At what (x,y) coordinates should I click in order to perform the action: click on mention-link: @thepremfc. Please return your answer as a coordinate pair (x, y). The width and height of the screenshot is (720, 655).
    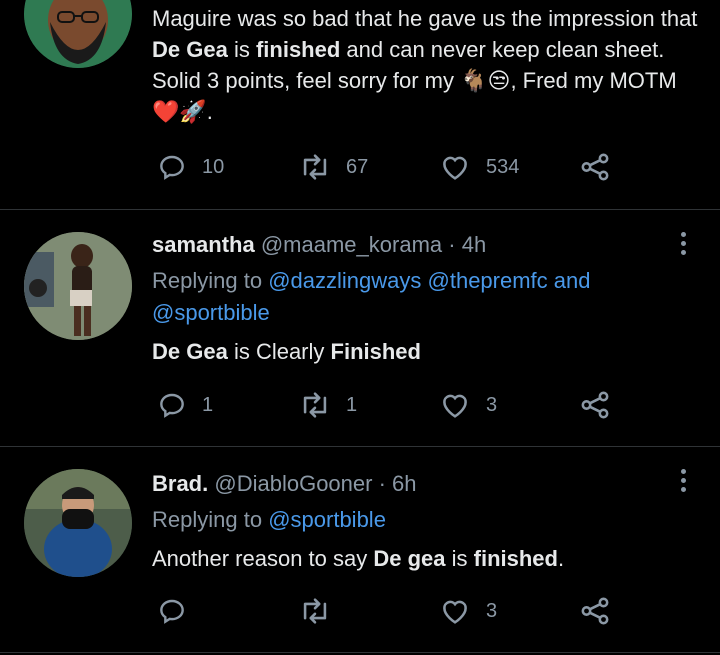
    Looking at the image, I should click on (488, 280).